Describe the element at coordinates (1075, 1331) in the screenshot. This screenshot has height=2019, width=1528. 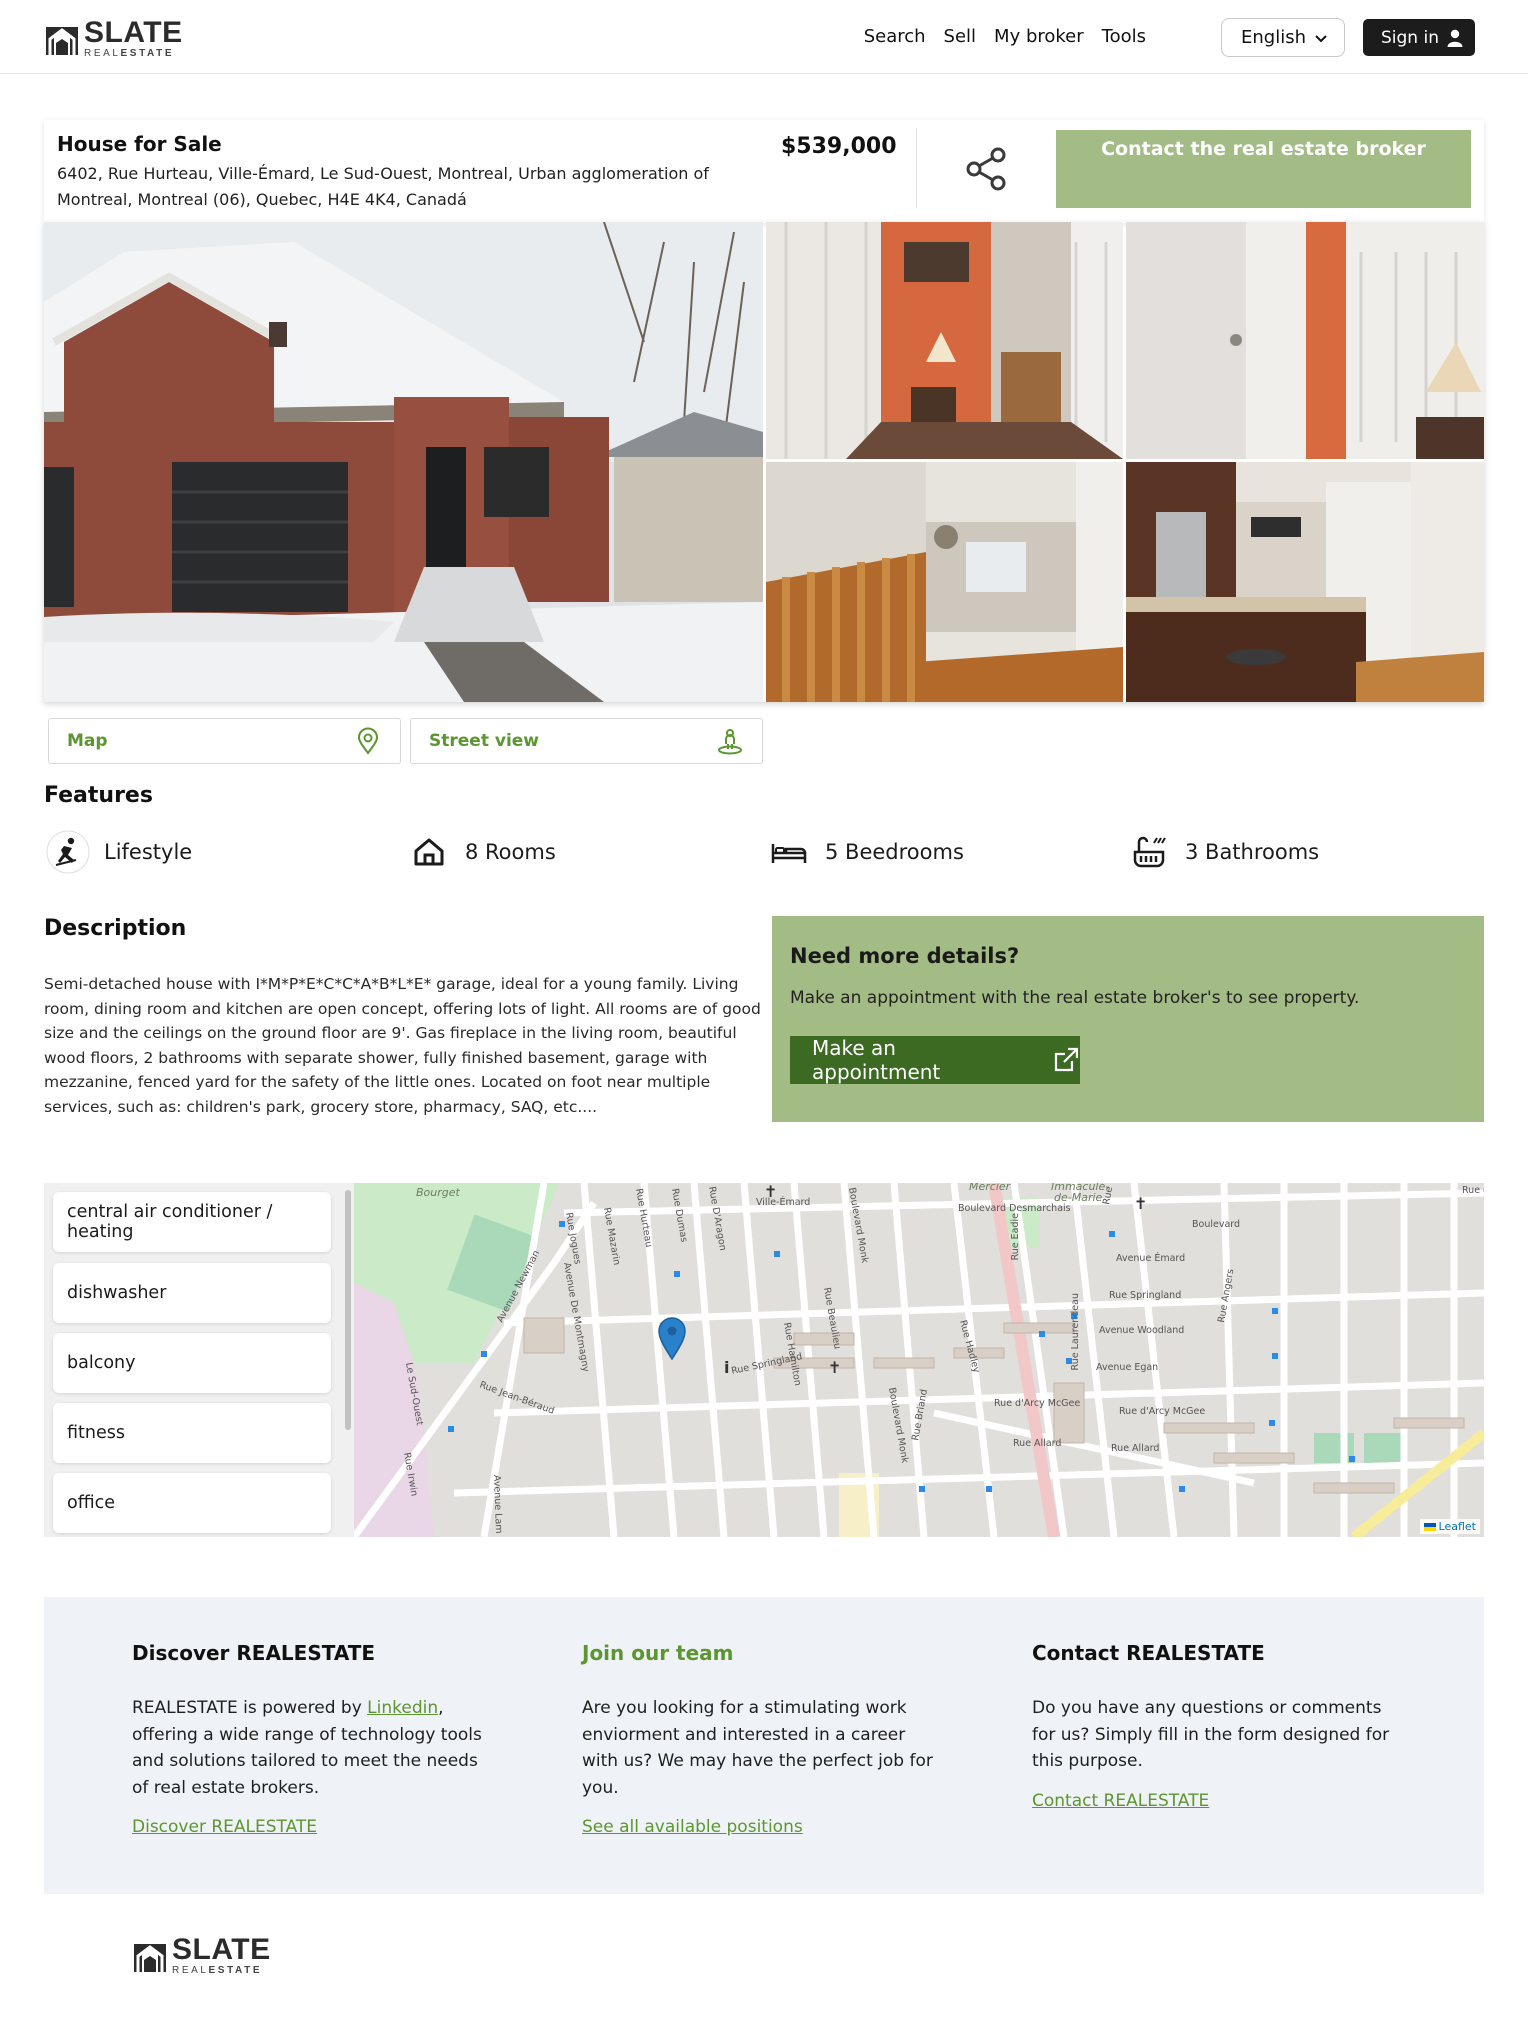
I see `map-label: Rue Laurendeau` at that location.